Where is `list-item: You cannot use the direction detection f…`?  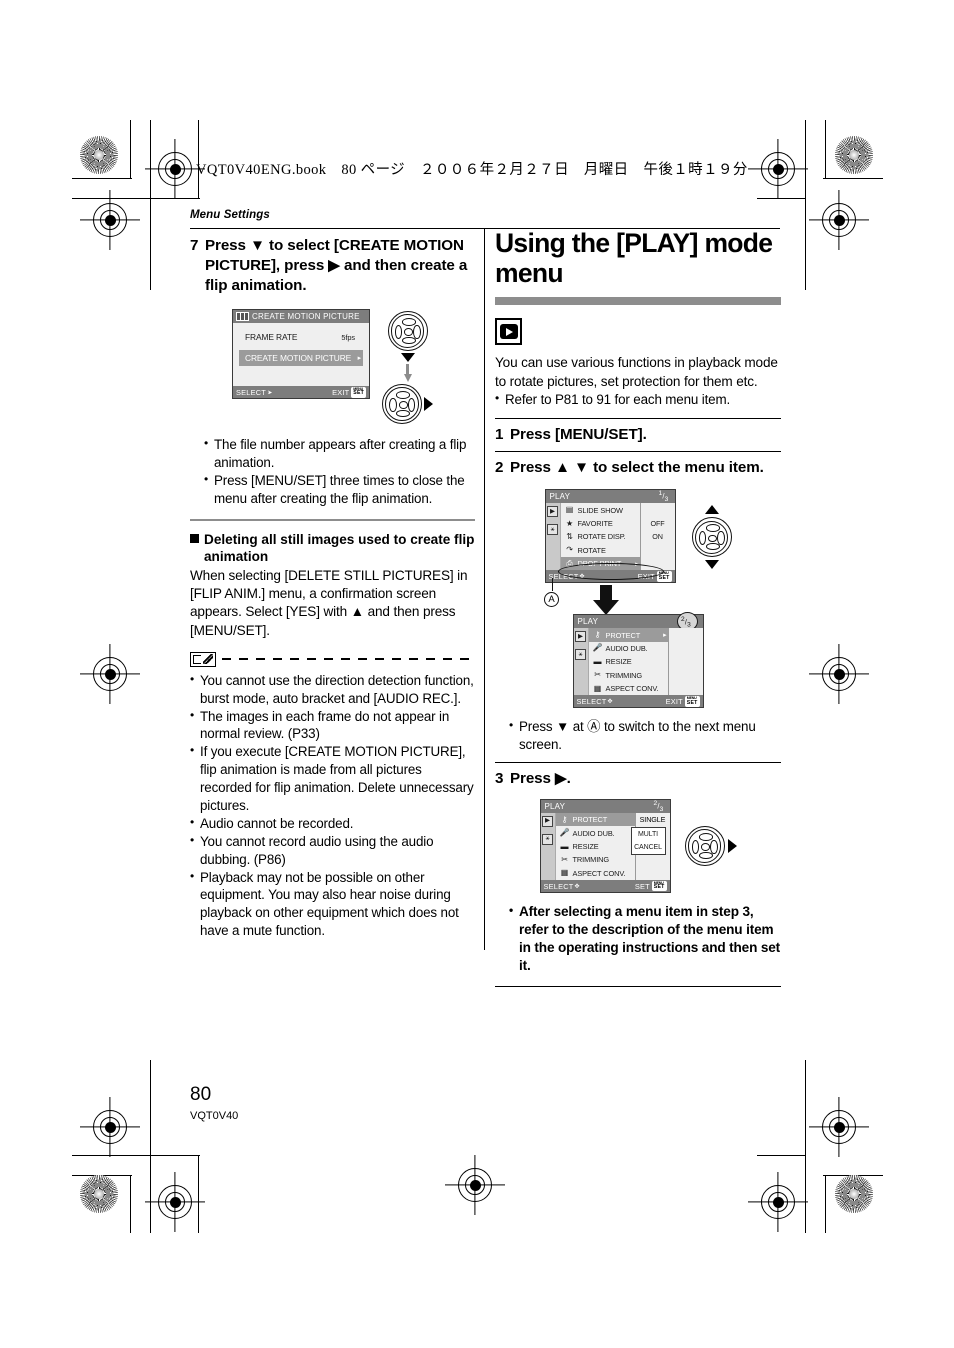 list-item: You cannot use the direction detection f… is located at coordinates (332, 689).